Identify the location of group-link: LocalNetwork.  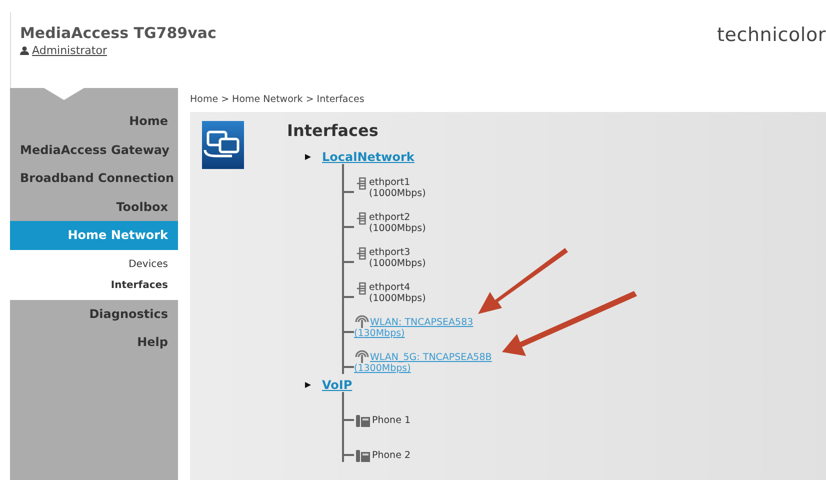
(368, 157).